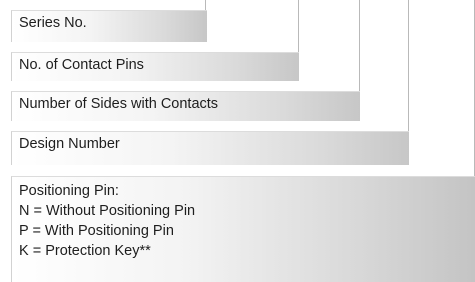  I want to click on positioning-pin-heading: Positioning Pin:, so click(69, 191).